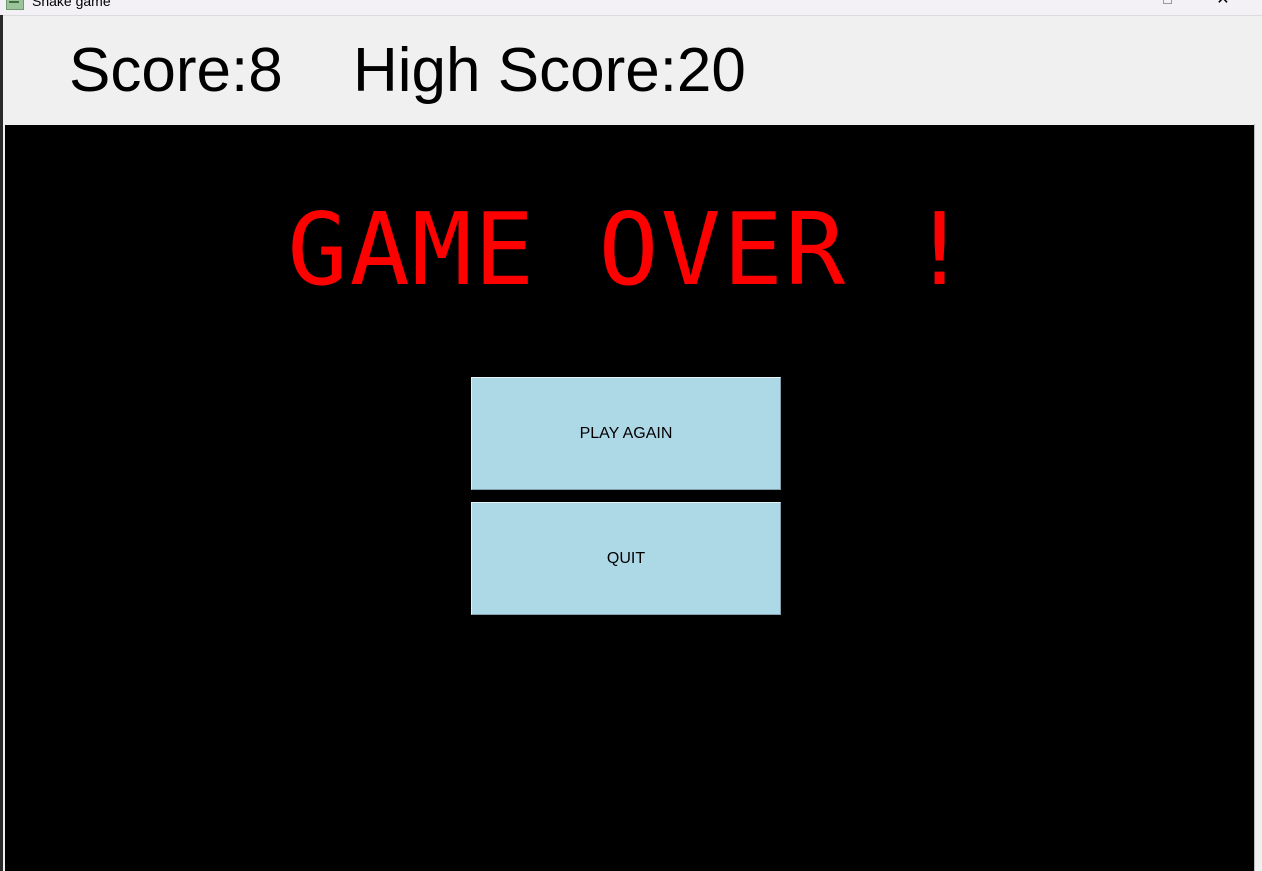  What do you see at coordinates (631, 8) in the screenshot?
I see `title-bar: Snake game ✕` at bounding box center [631, 8].